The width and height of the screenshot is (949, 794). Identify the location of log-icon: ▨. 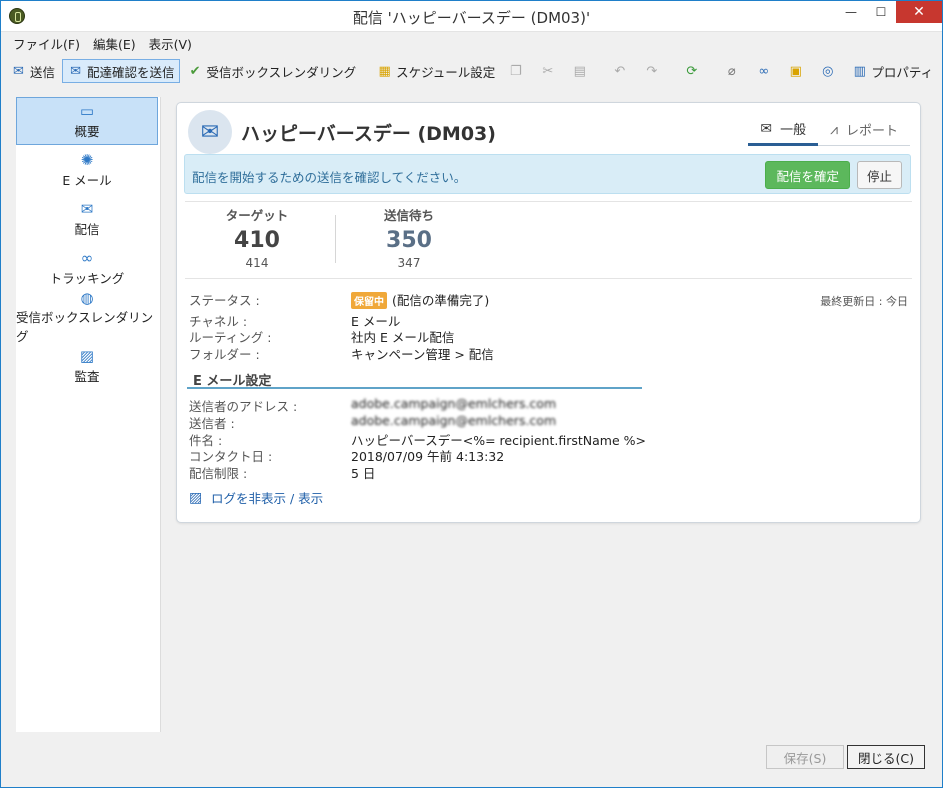
(196, 497).